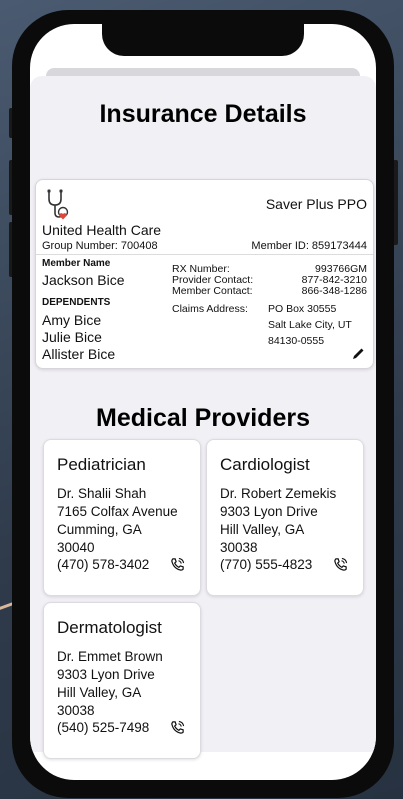 The height and width of the screenshot is (799, 403). Describe the element at coordinates (72, 337) in the screenshot. I see `dependent-name: Julie Bice` at that location.